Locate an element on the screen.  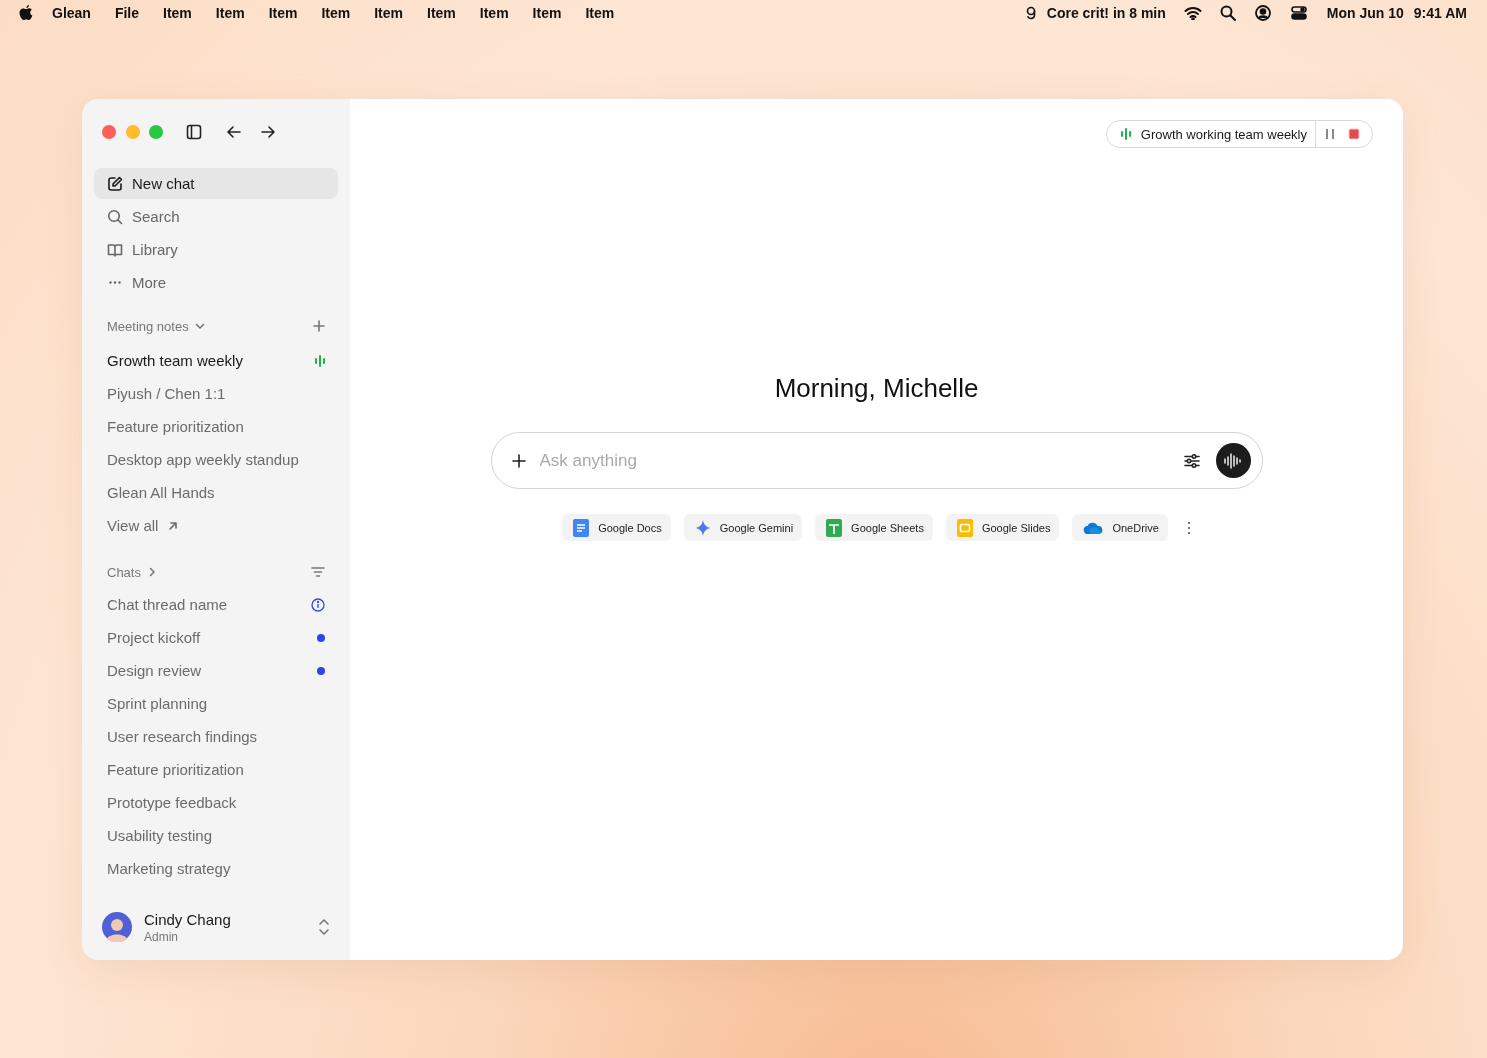
meeting-note-item: Feature prioritization is located at coordinates (216, 426).